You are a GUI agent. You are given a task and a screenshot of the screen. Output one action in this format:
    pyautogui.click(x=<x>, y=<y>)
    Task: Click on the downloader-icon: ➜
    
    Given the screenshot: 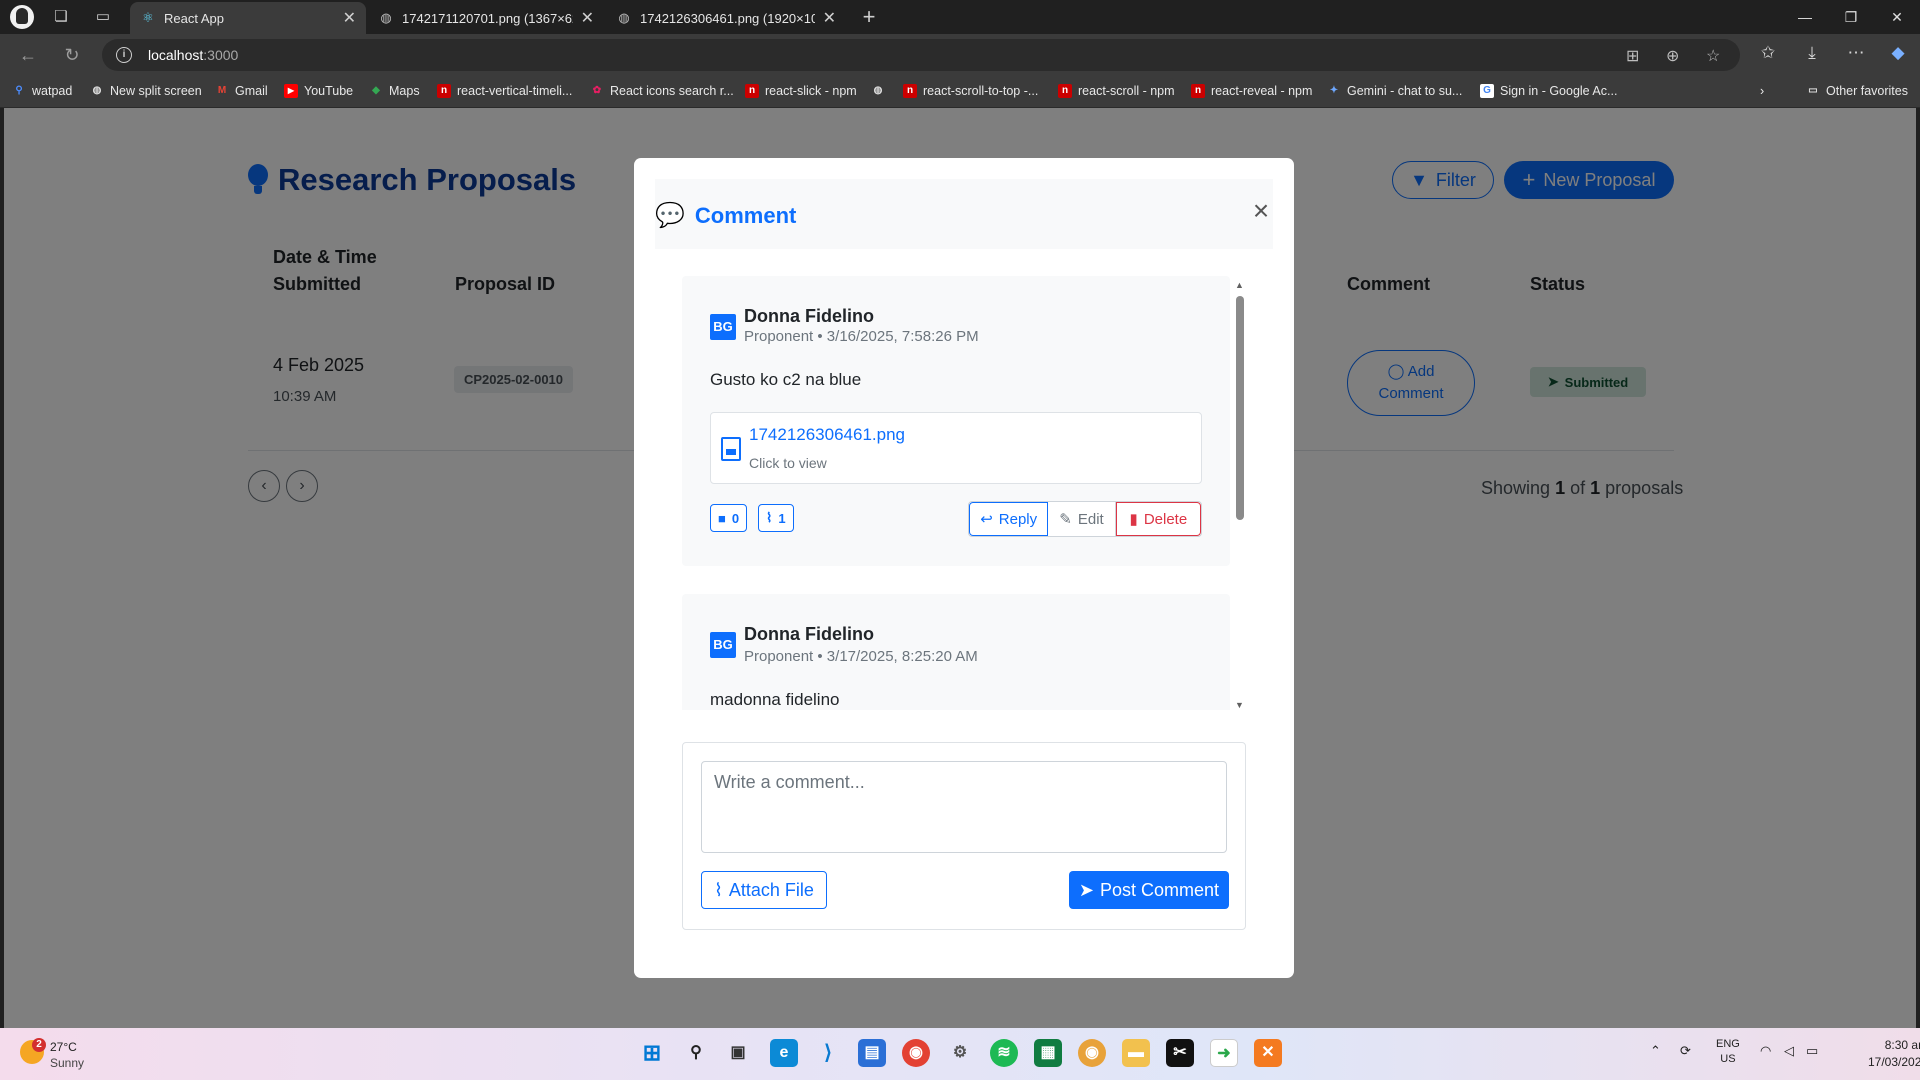 What is the action you would take?
    pyautogui.click(x=1224, y=1053)
    